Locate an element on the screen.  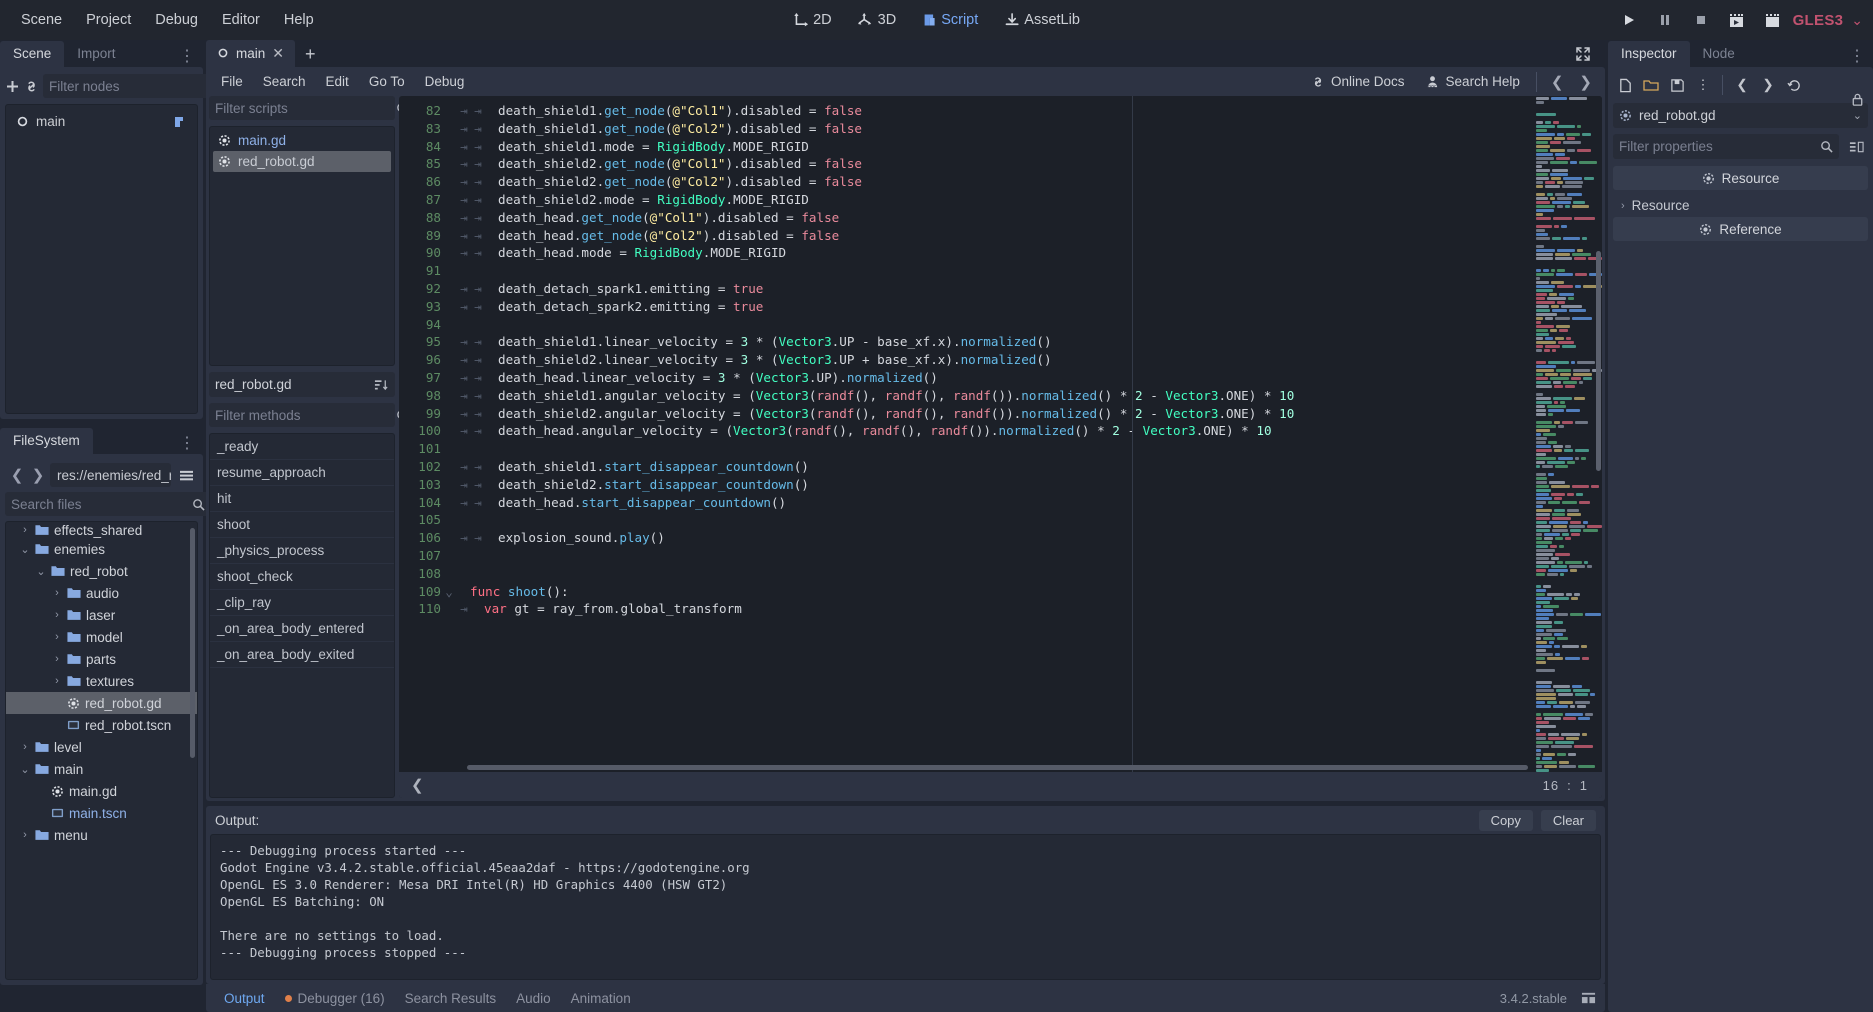
property-filter-box is located at coordinates (1726, 146).